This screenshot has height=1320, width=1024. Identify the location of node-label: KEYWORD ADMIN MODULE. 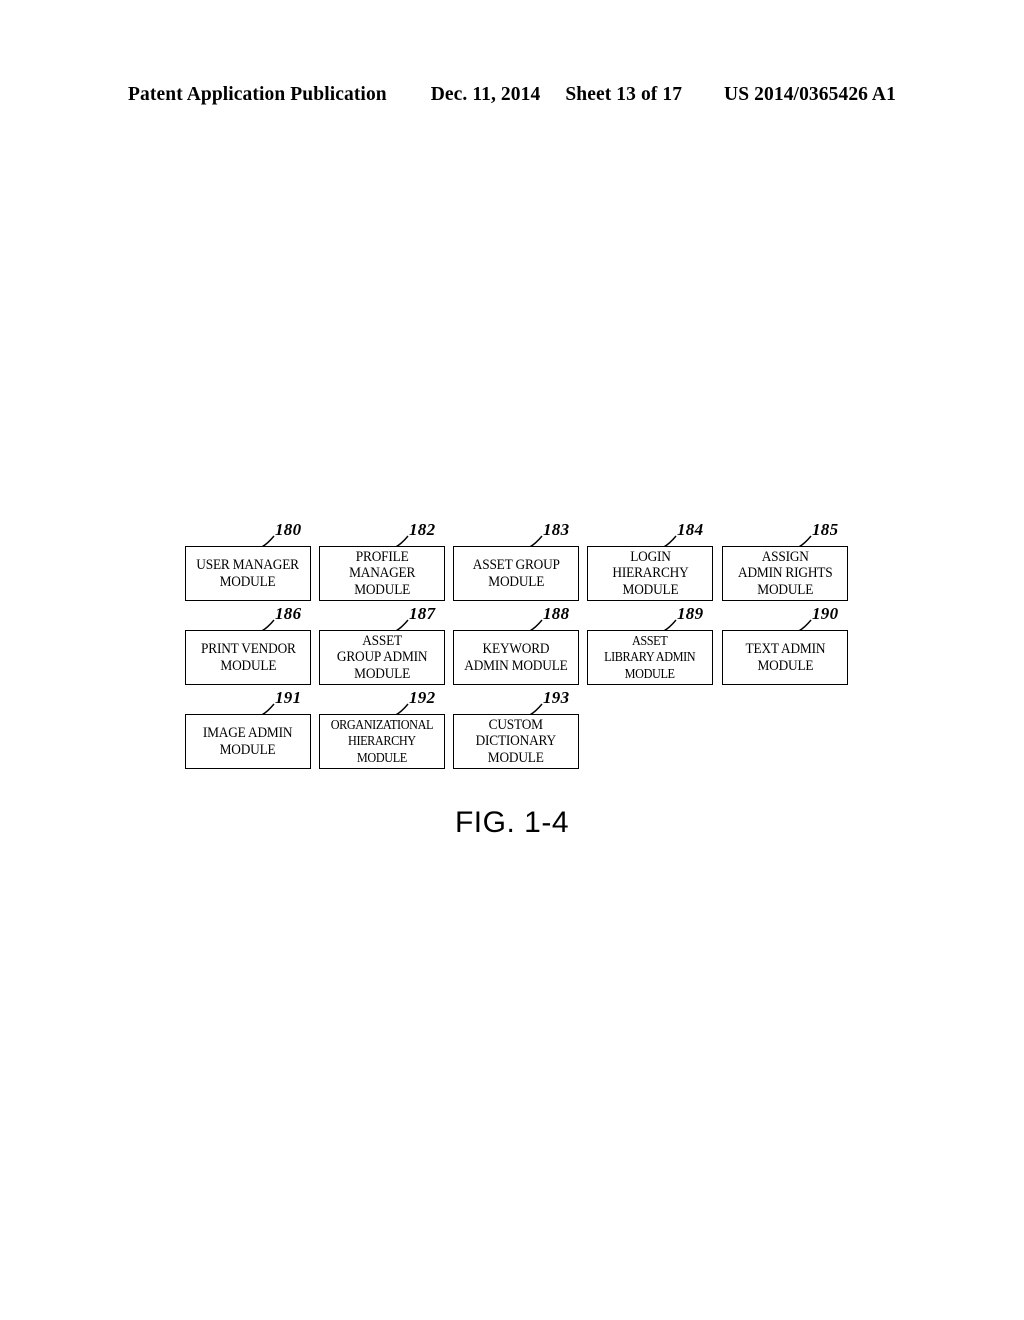
(516, 657).